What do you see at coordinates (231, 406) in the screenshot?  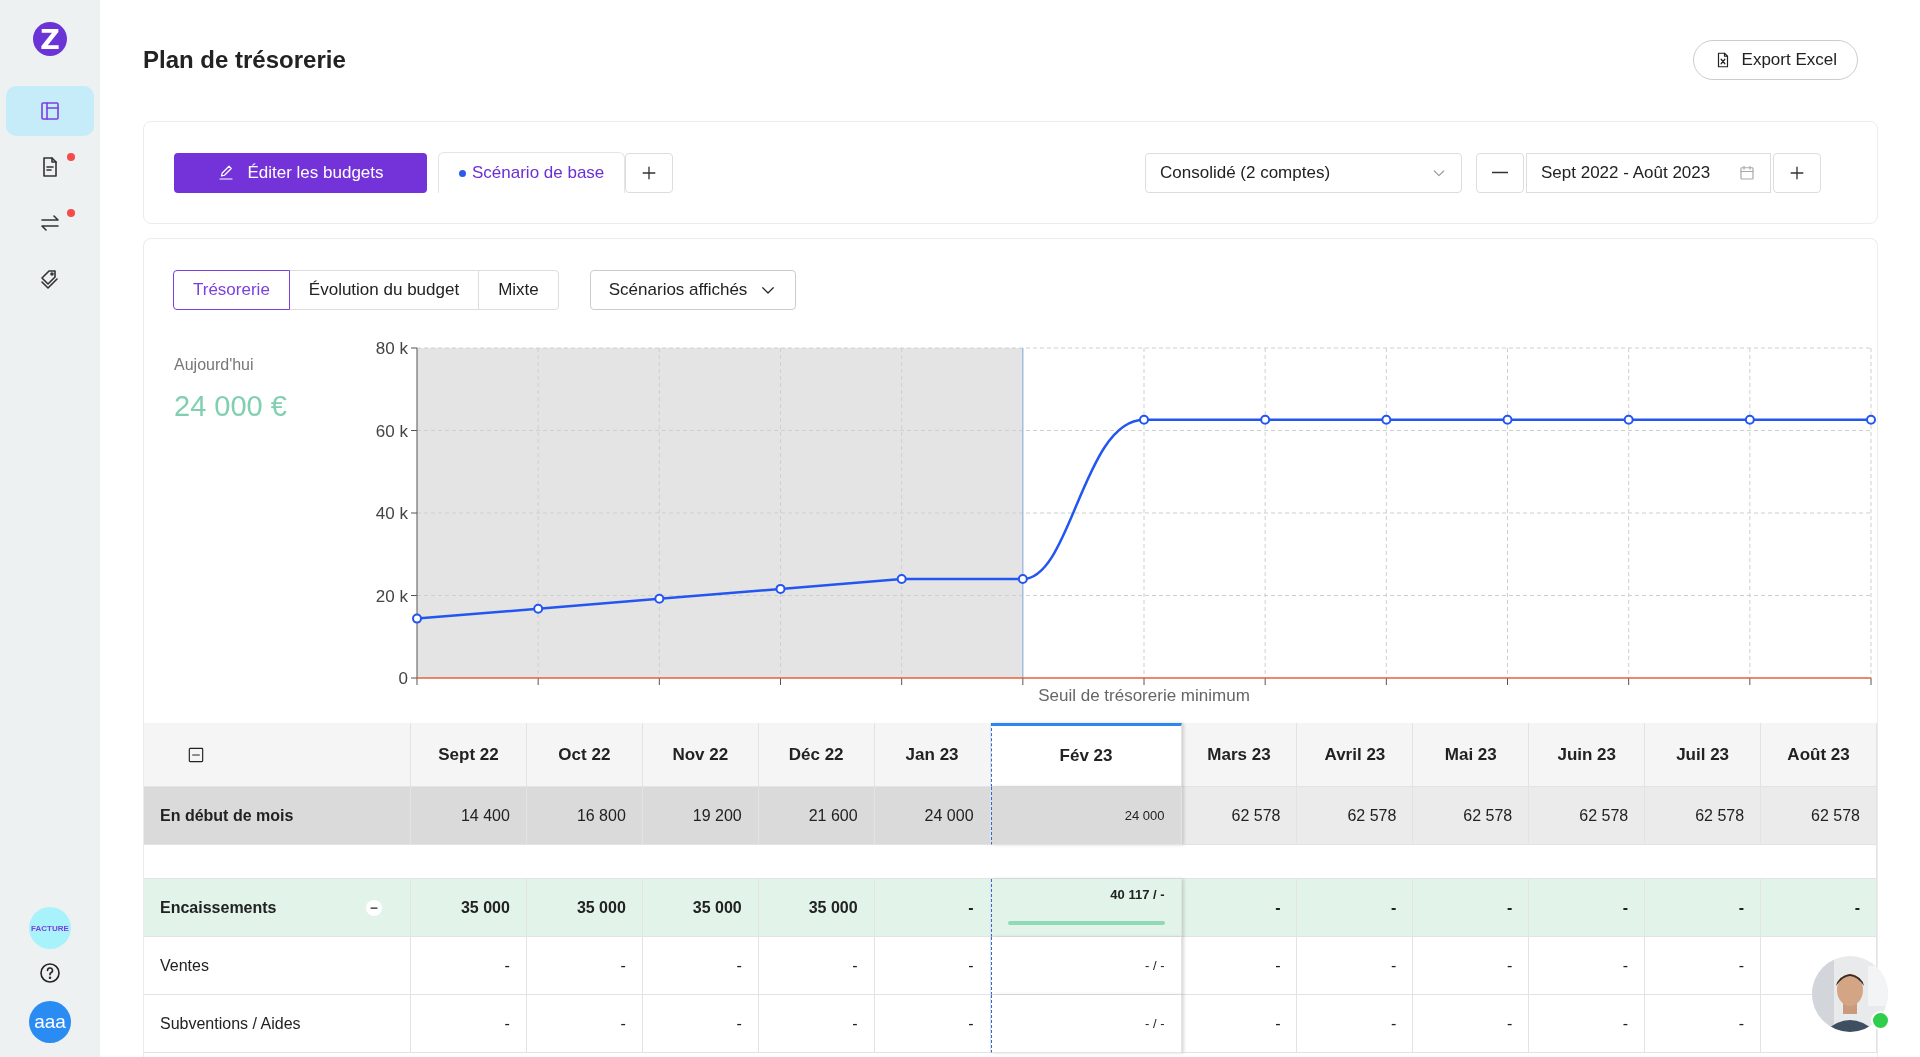 I see `today-balance: 24 000 €` at bounding box center [231, 406].